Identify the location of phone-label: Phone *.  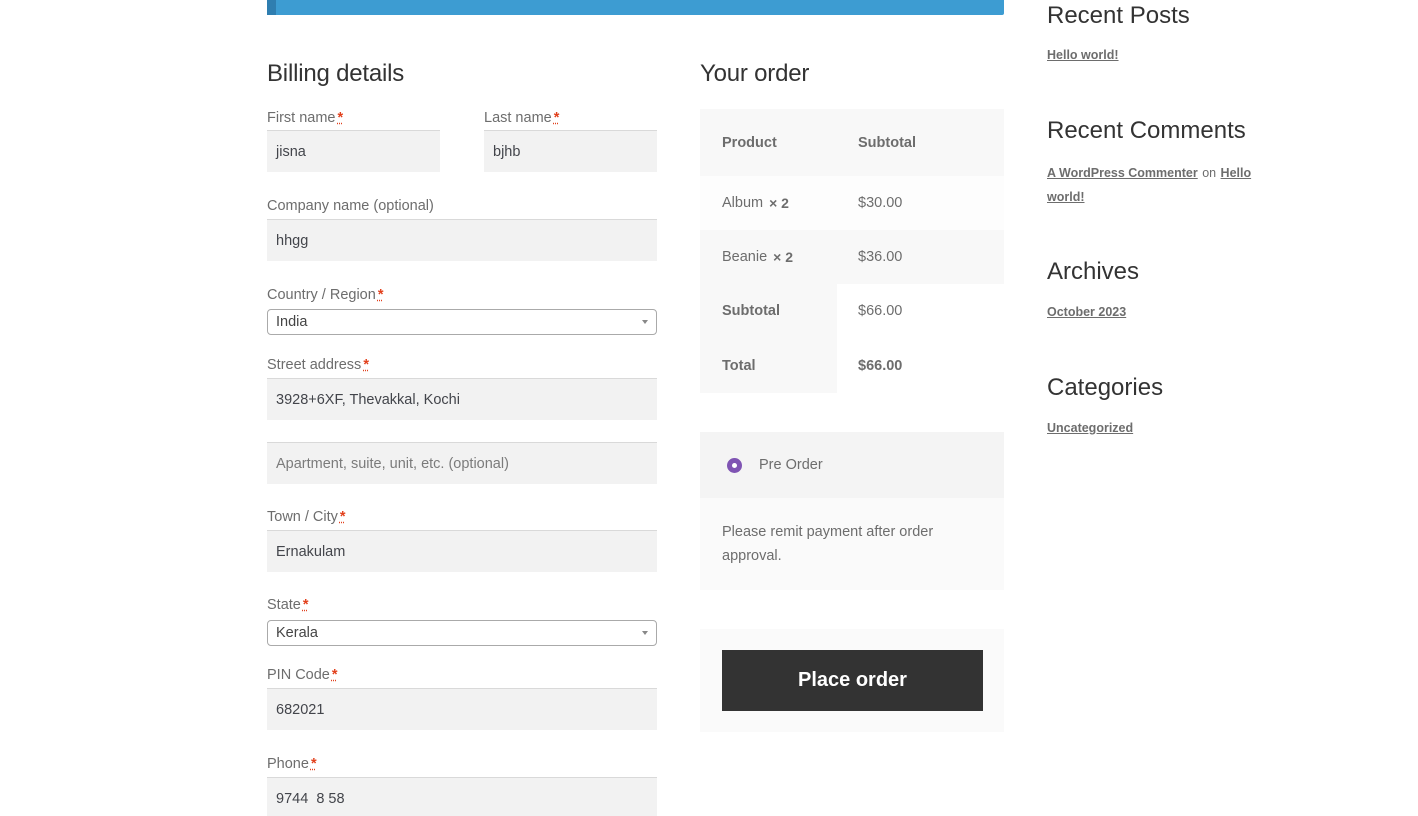
(292, 764).